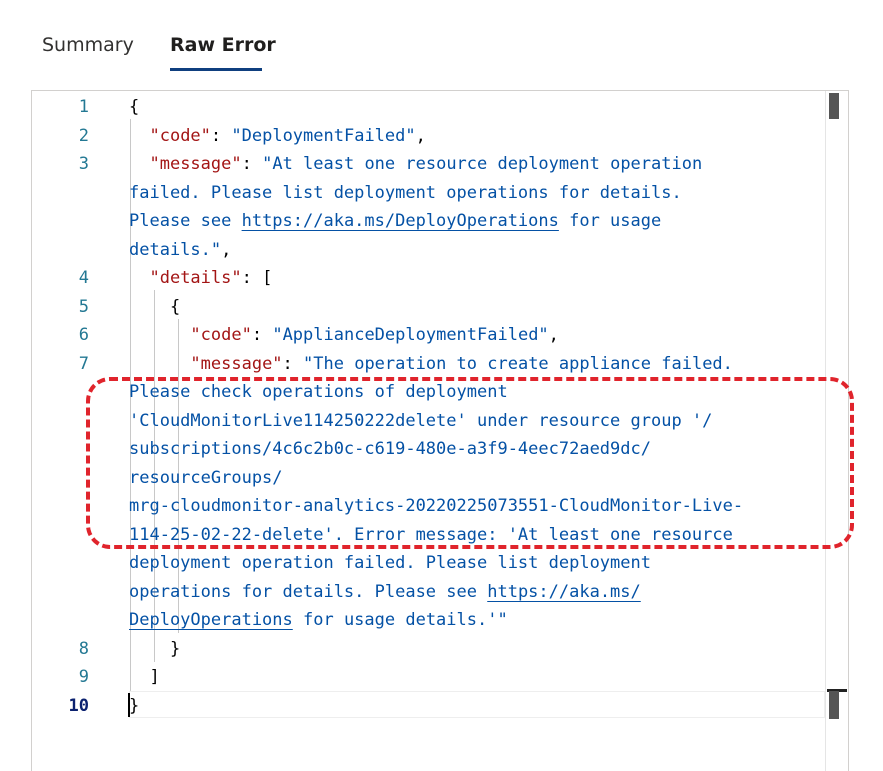  Describe the element at coordinates (836, 431) in the screenshot. I see `vertical-scrollbar` at that location.